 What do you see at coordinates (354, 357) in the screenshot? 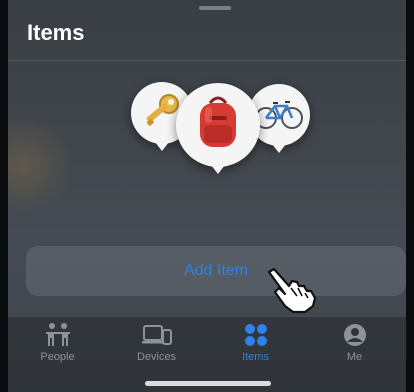
I see `tab-me-label: Me` at bounding box center [354, 357].